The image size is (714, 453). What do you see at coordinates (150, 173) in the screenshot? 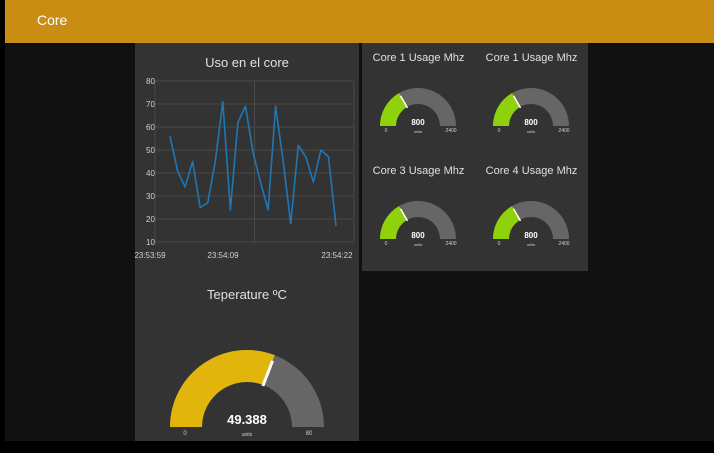
I see `y-tick-label: 40` at bounding box center [150, 173].